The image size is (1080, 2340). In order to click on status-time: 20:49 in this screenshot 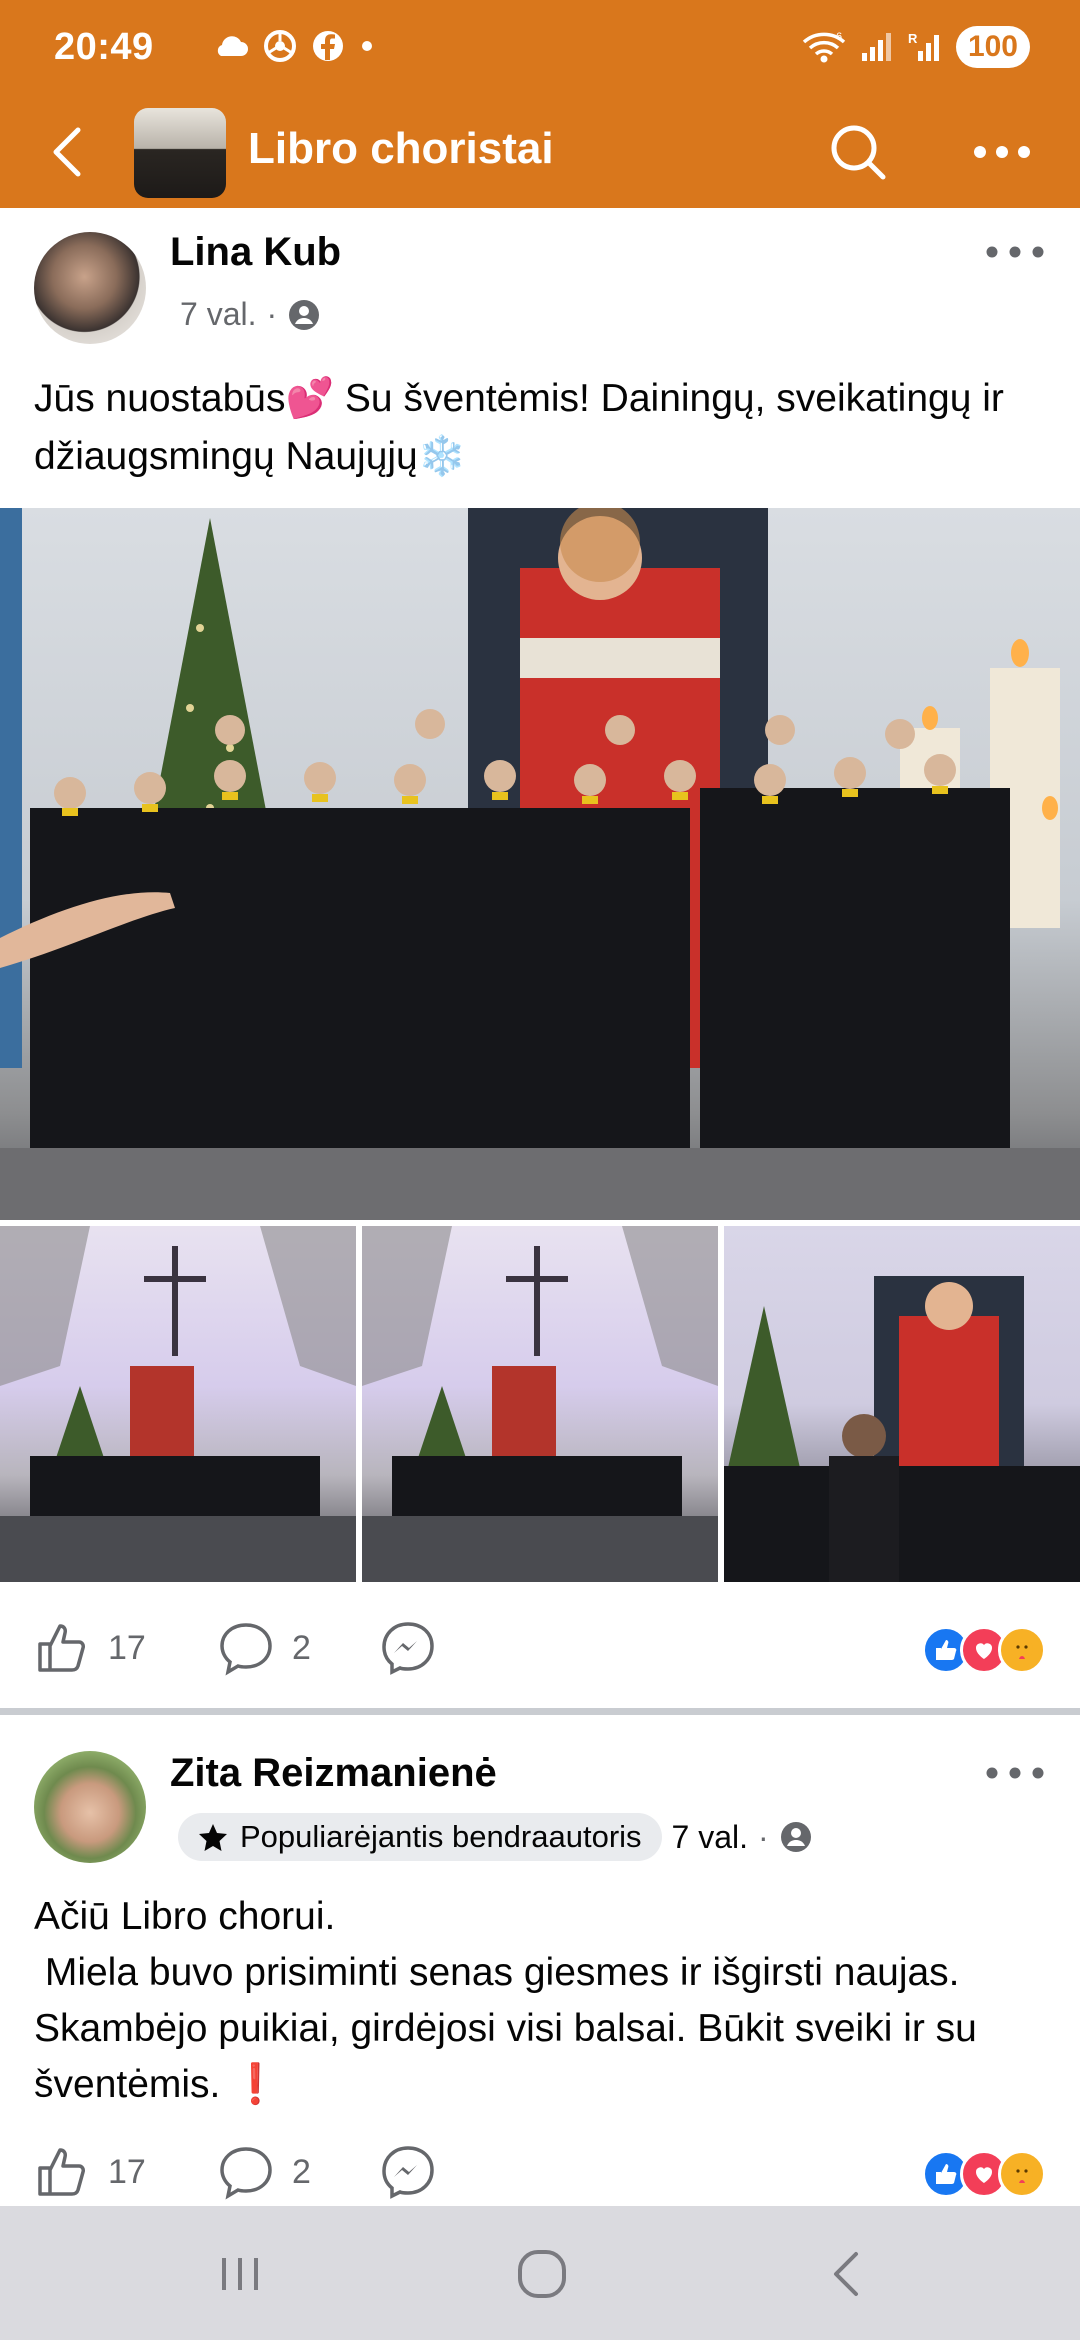, I will do `click(104, 47)`.